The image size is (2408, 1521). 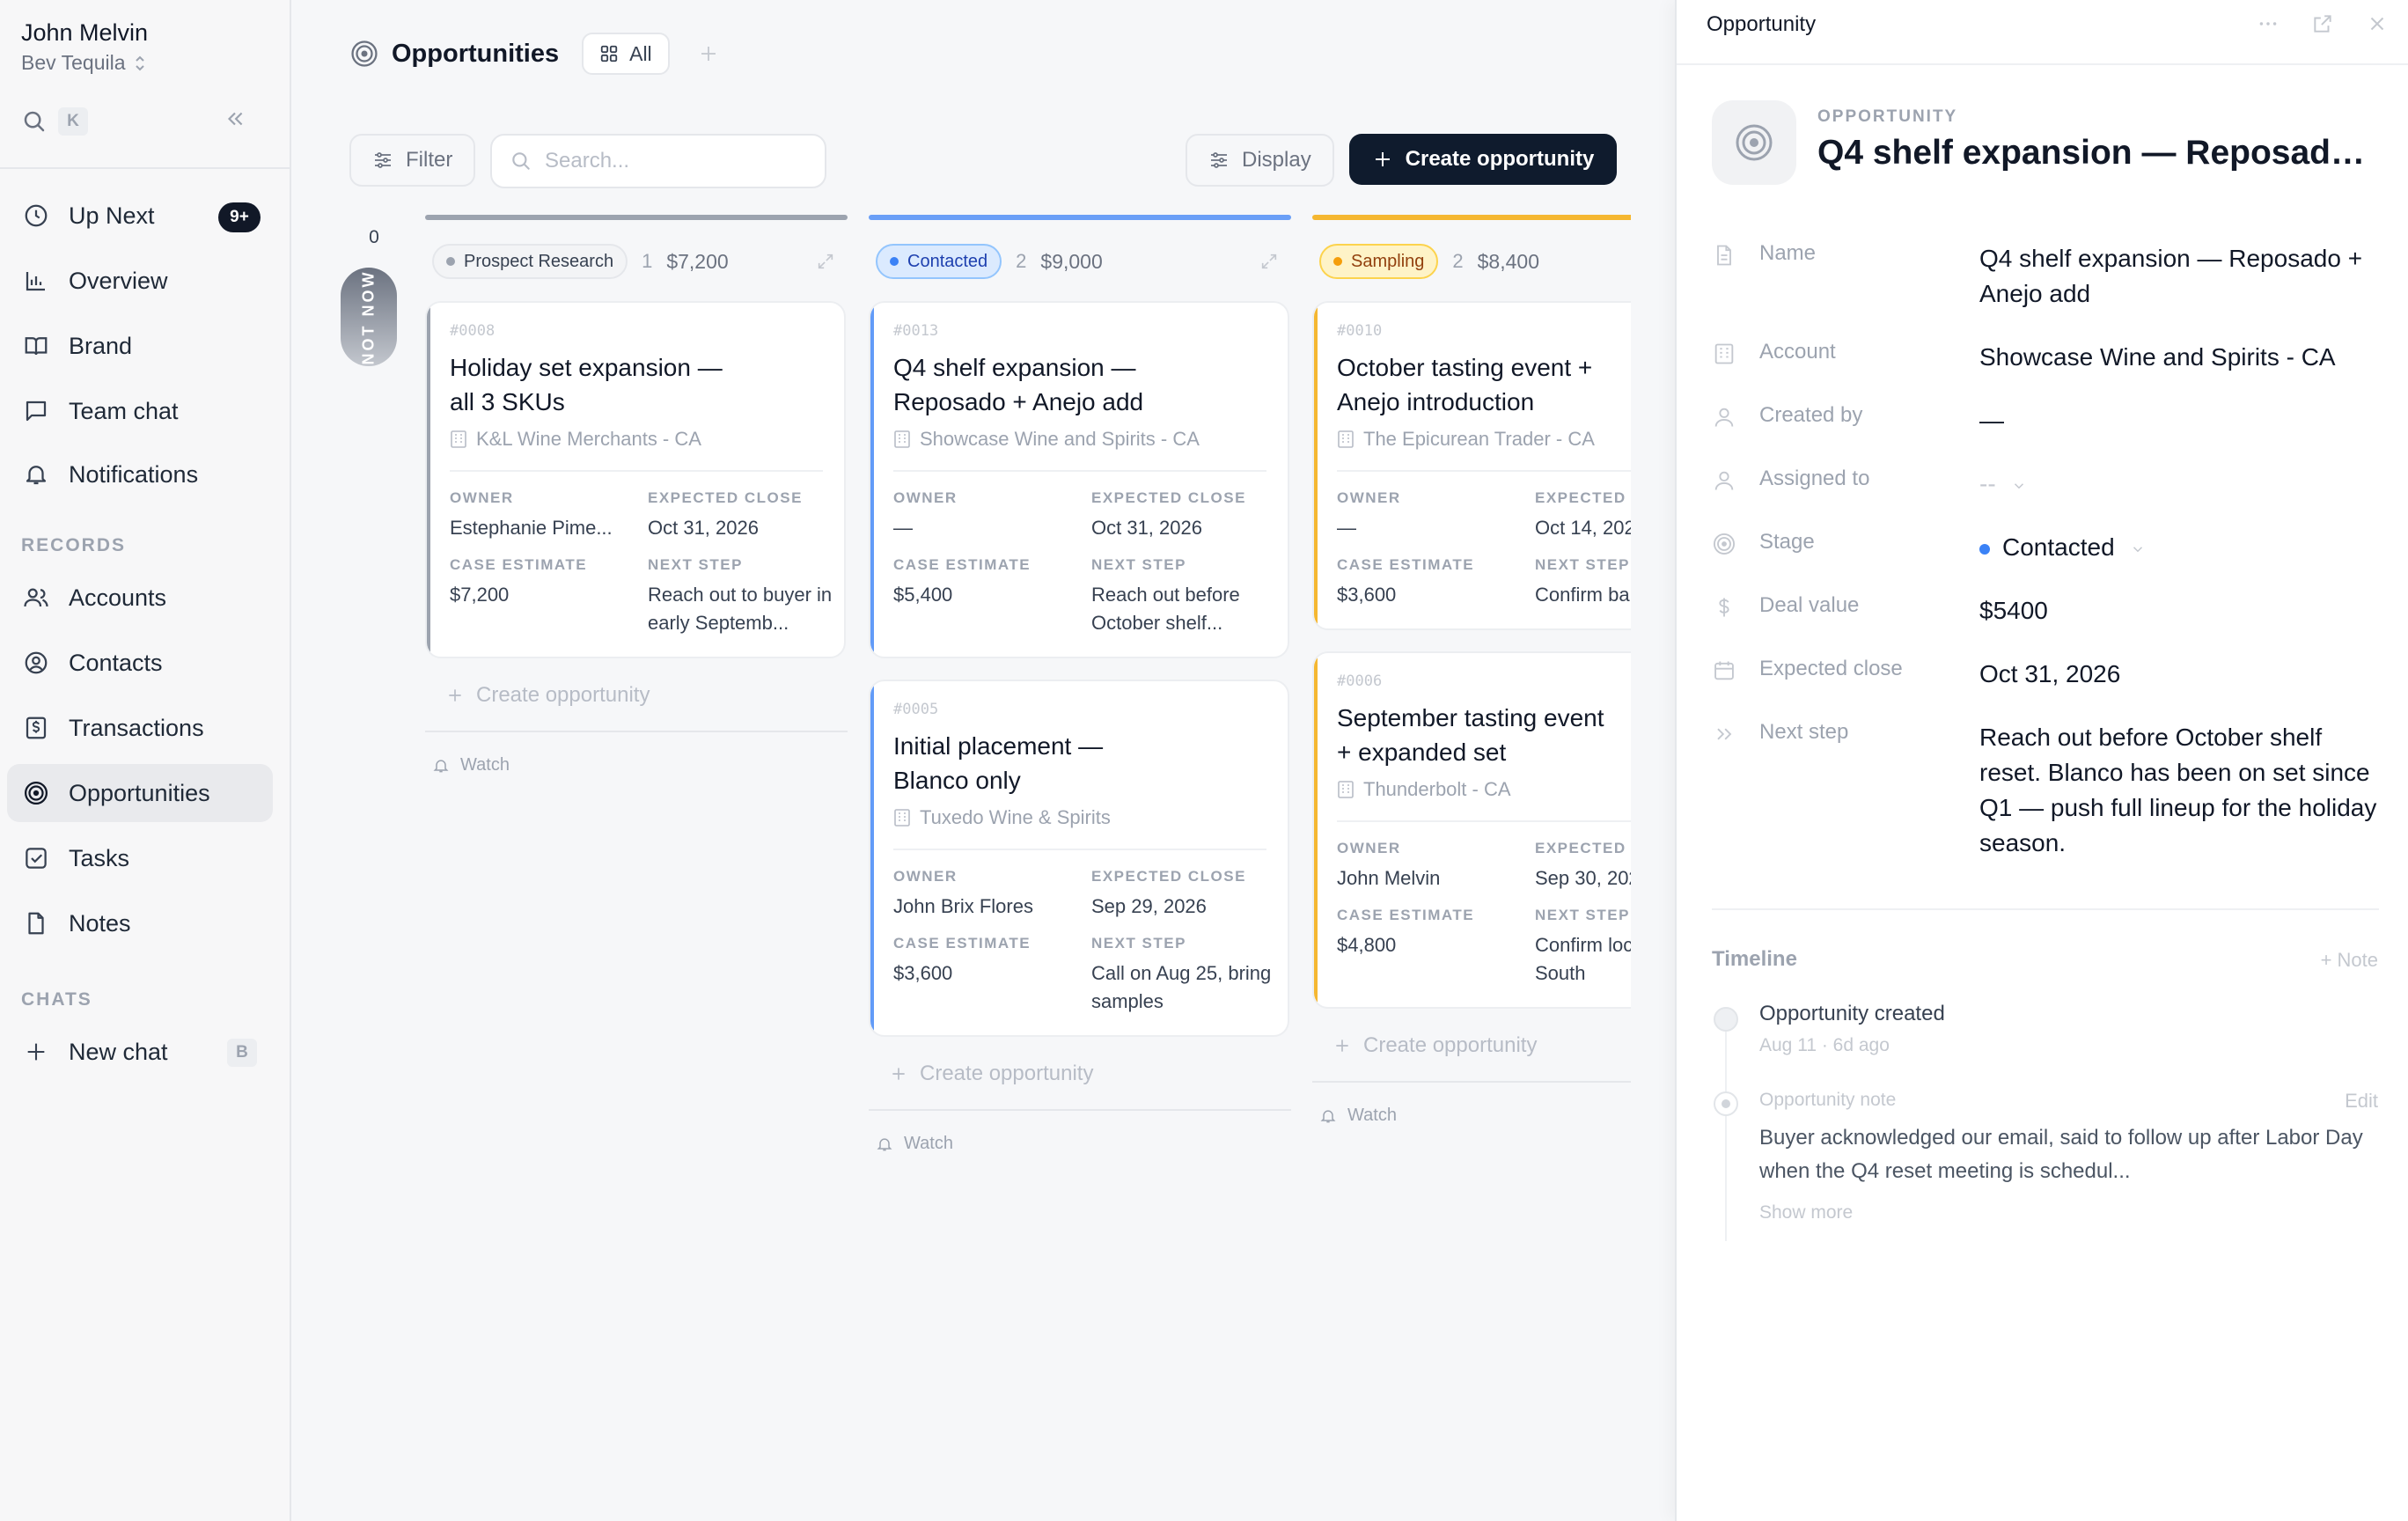 I want to click on card-account: Showcase Wine and Spirits - CA, so click(x=1079, y=440).